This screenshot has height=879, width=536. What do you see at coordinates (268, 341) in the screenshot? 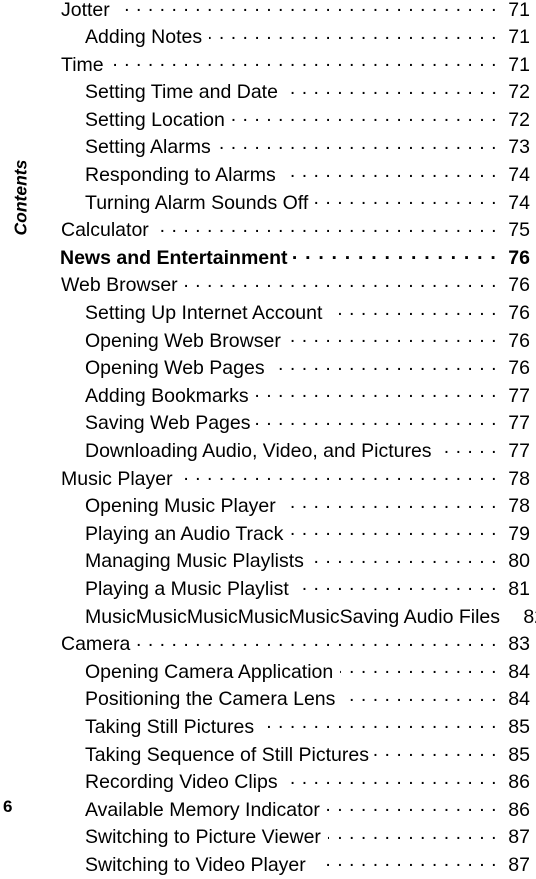
I see `toc-entry: Opening Web Browser 76` at bounding box center [268, 341].